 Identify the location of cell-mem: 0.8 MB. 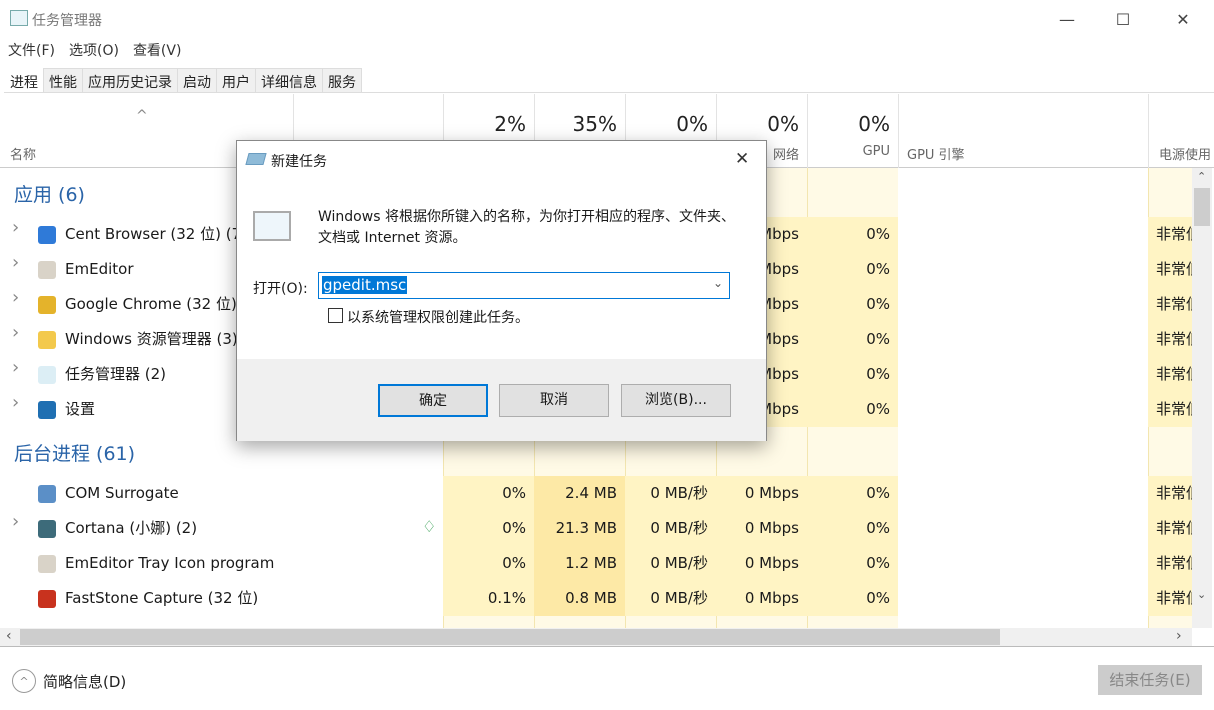
(579, 598).